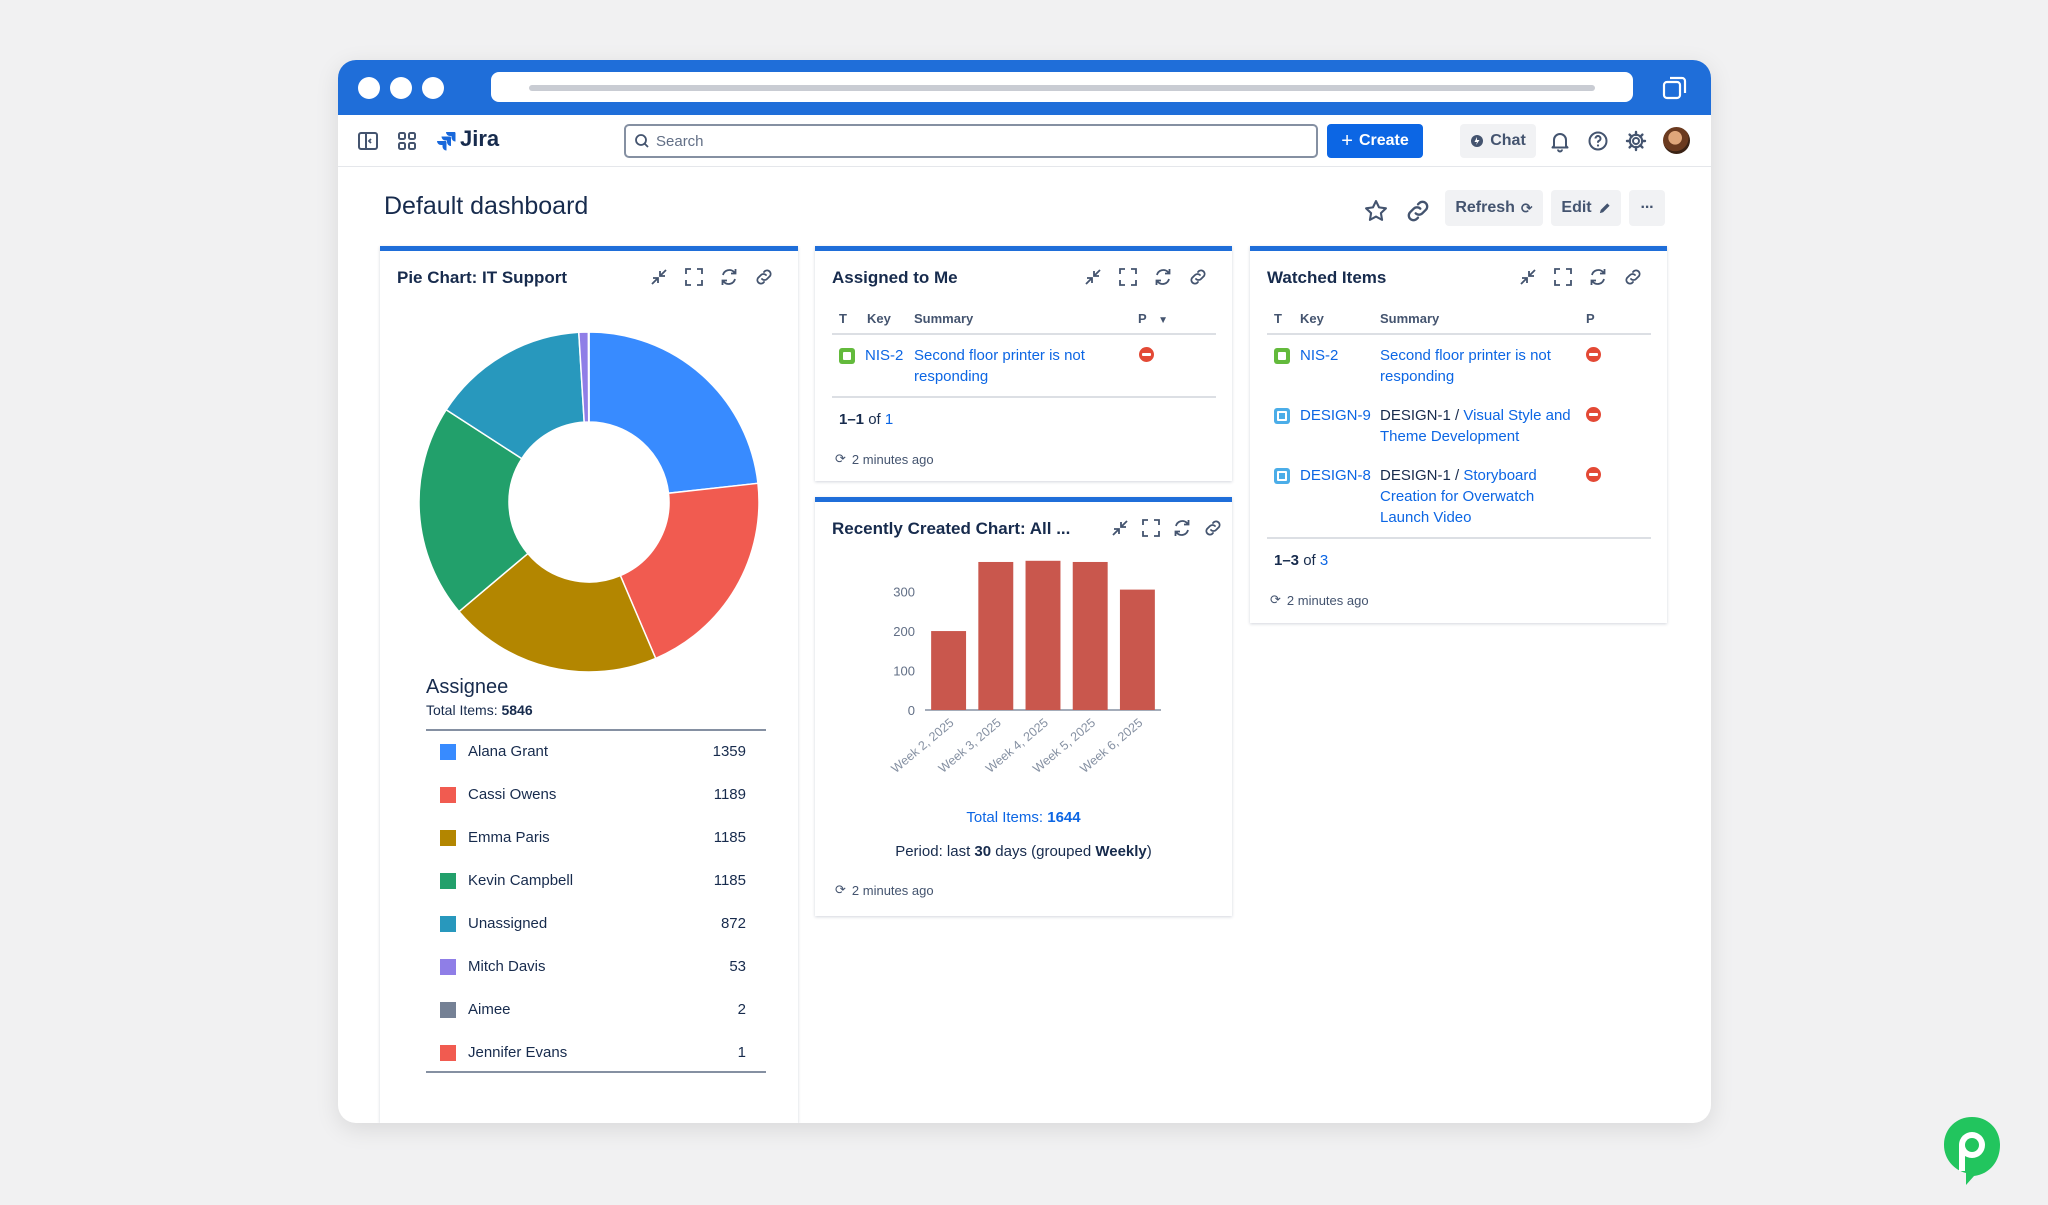  Describe the element at coordinates (401, 88) in the screenshot. I see `window-minimize-dot` at that location.